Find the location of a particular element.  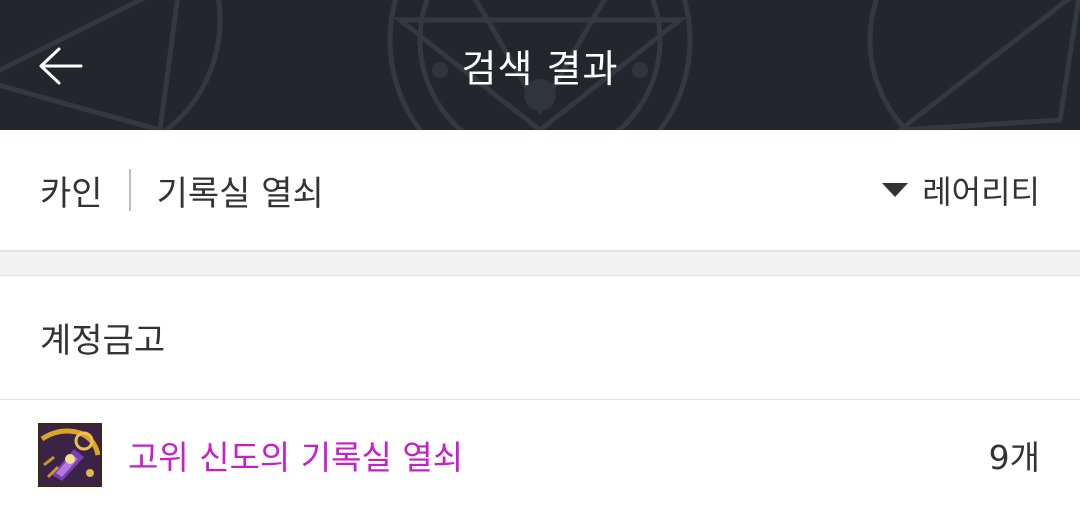

search-keyword: 기록실 열쇠 is located at coordinates (240, 190).